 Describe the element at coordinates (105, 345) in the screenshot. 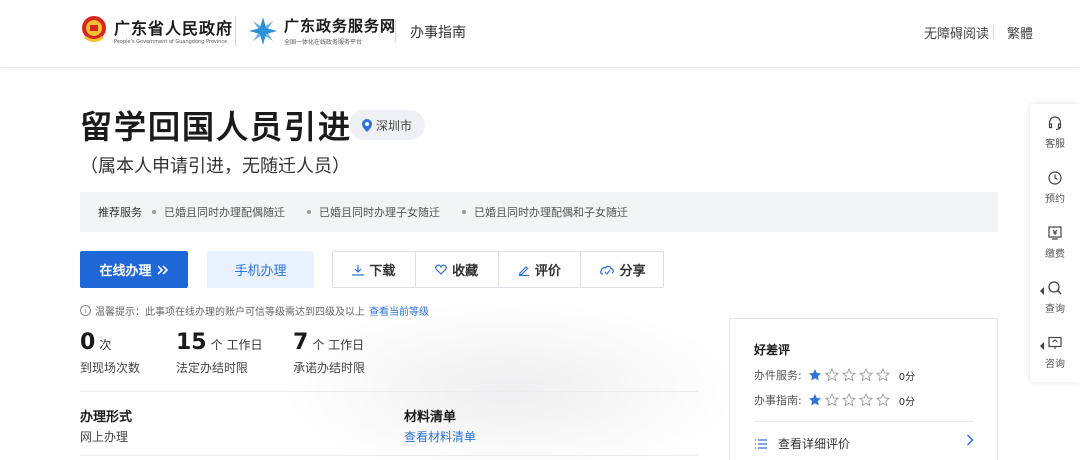

I see `stat-unit: 次` at that location.